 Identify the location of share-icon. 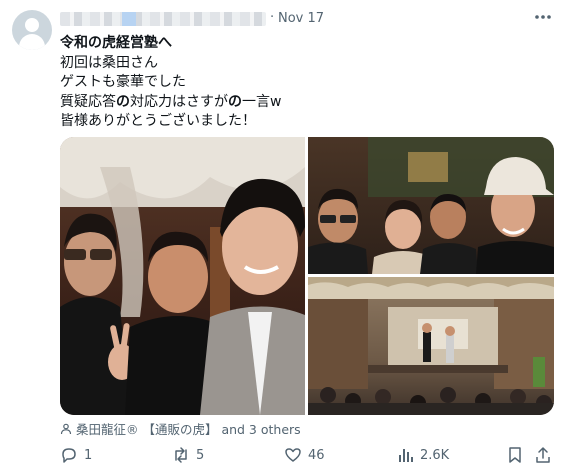
(543, 455).